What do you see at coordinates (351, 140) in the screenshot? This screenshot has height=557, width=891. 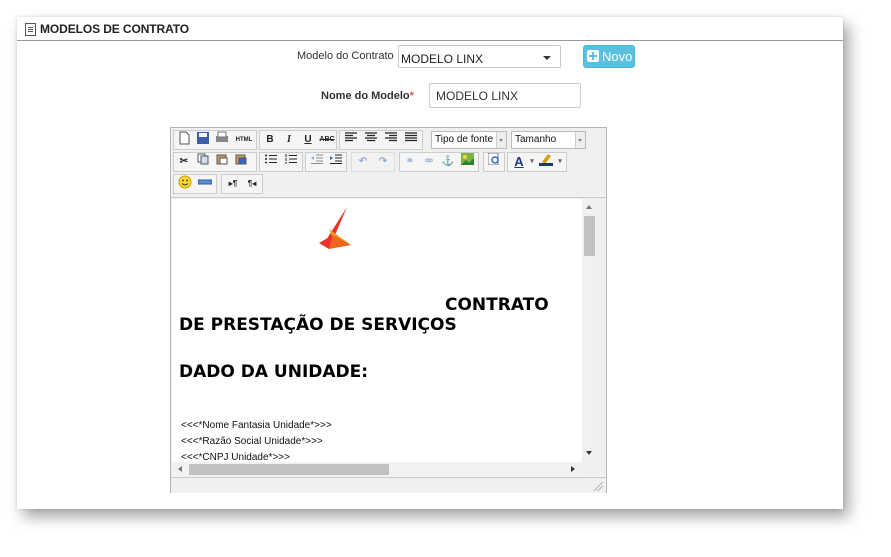 I see `align-left-icon` at bounding box center [351, 140].